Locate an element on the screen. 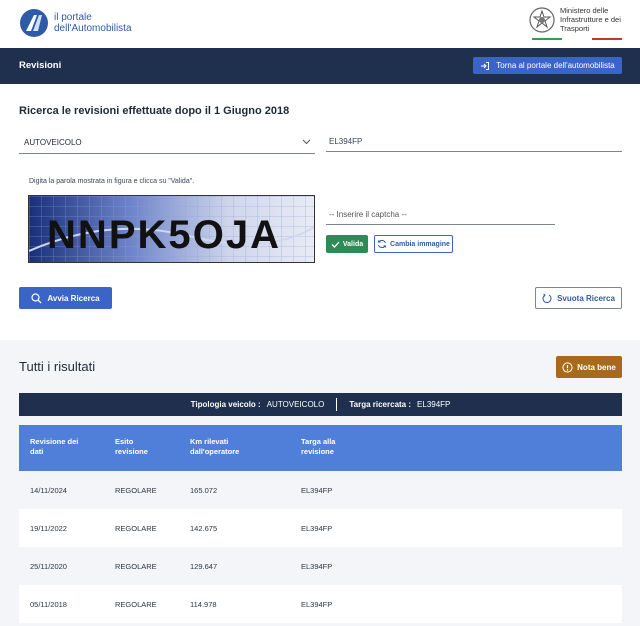  vehicle-type-select: AUTOVEICOLO is located at coordinates (167, 144).